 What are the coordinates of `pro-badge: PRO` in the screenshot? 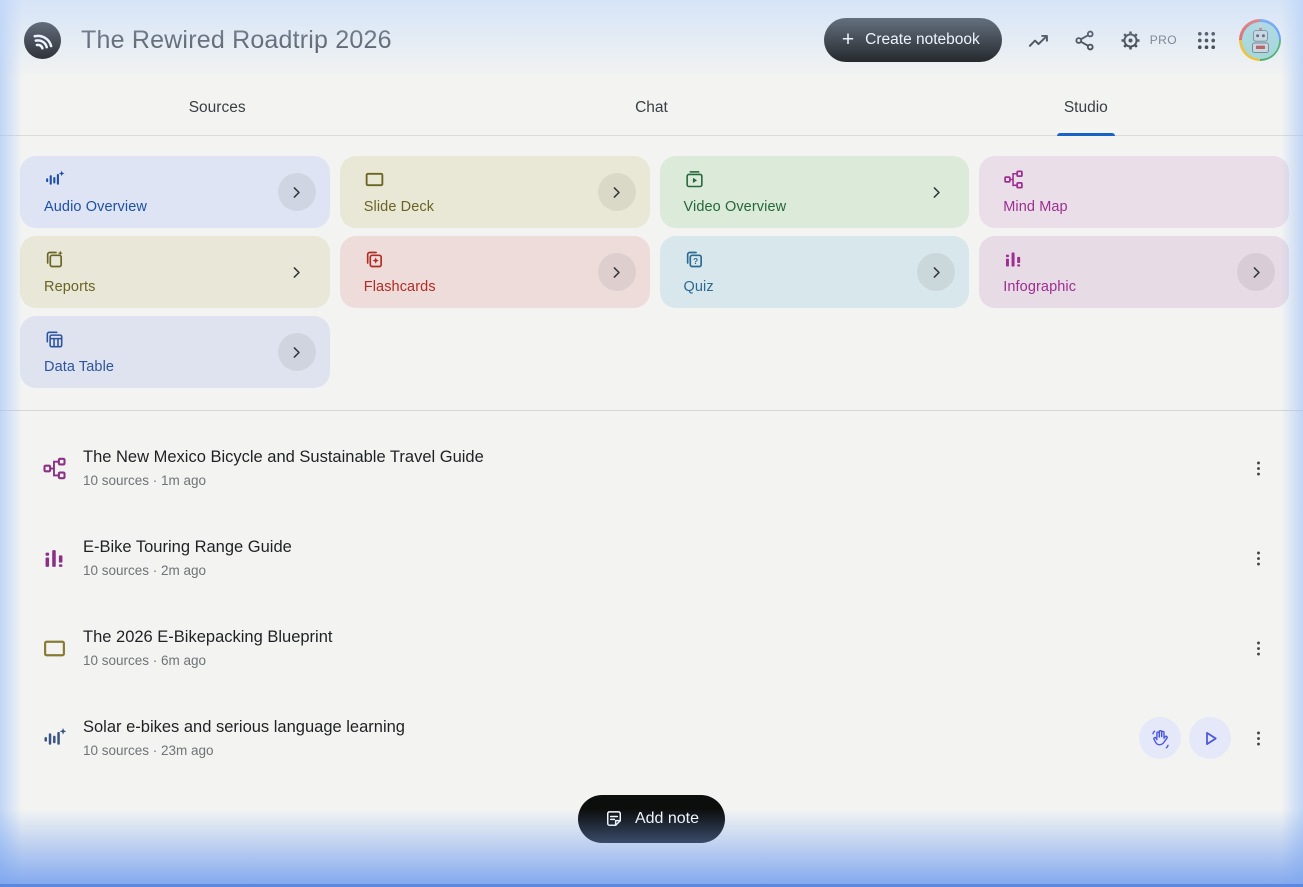 It's located at (1163, 40).